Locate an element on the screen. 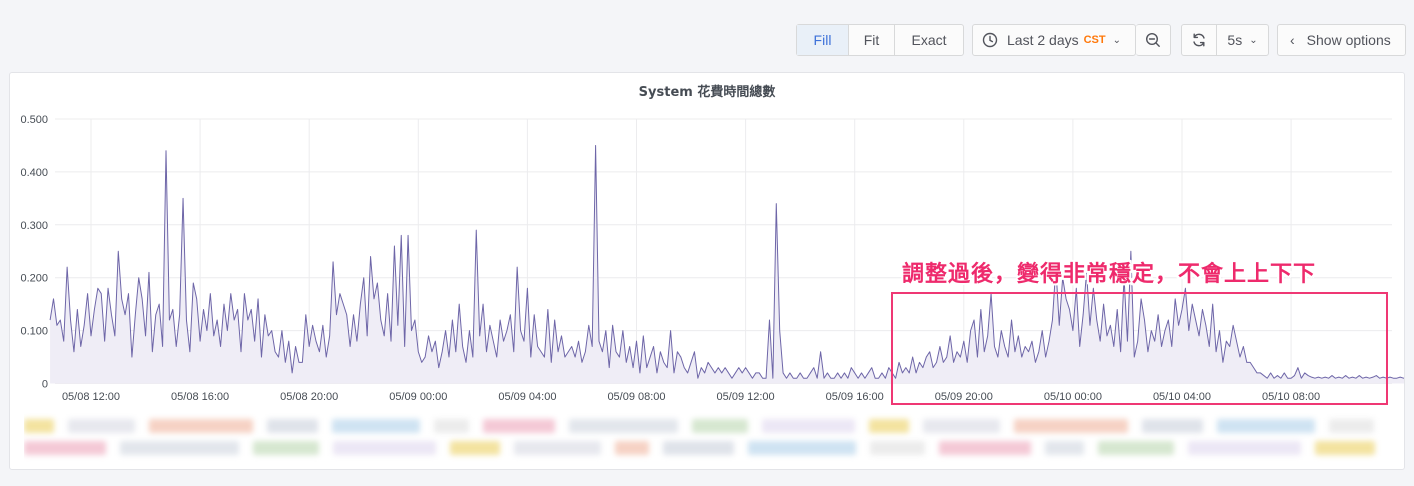 The width and height of the screenshot is (1414, 486). x-tick-label: 05/09 00:00 is located at coordinates (418, 397).